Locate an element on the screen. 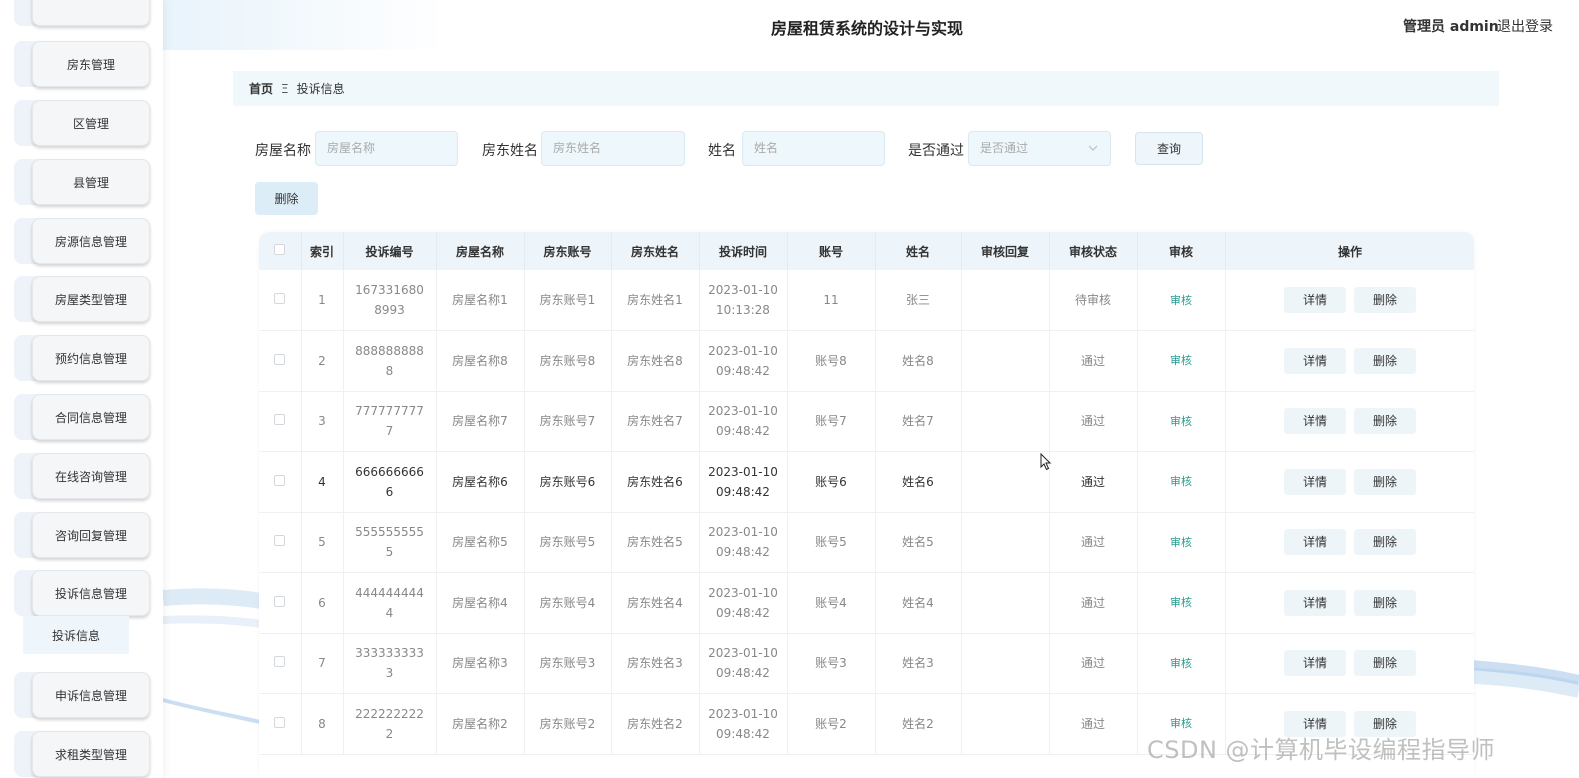 The height and width of the screenshot is (778, 1579). breadcrumb-home: 首页 is located at coordinates (261, 88).